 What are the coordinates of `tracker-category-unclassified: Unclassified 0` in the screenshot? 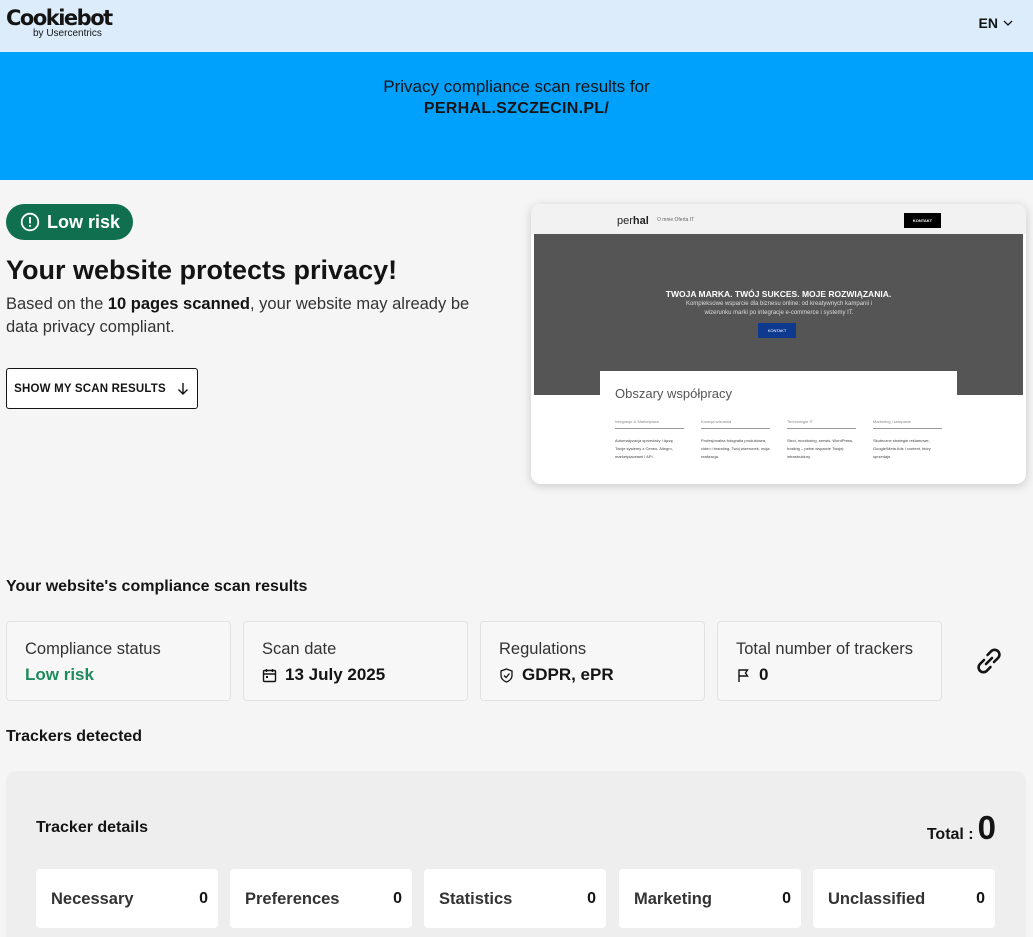 It's located at (904, 898).